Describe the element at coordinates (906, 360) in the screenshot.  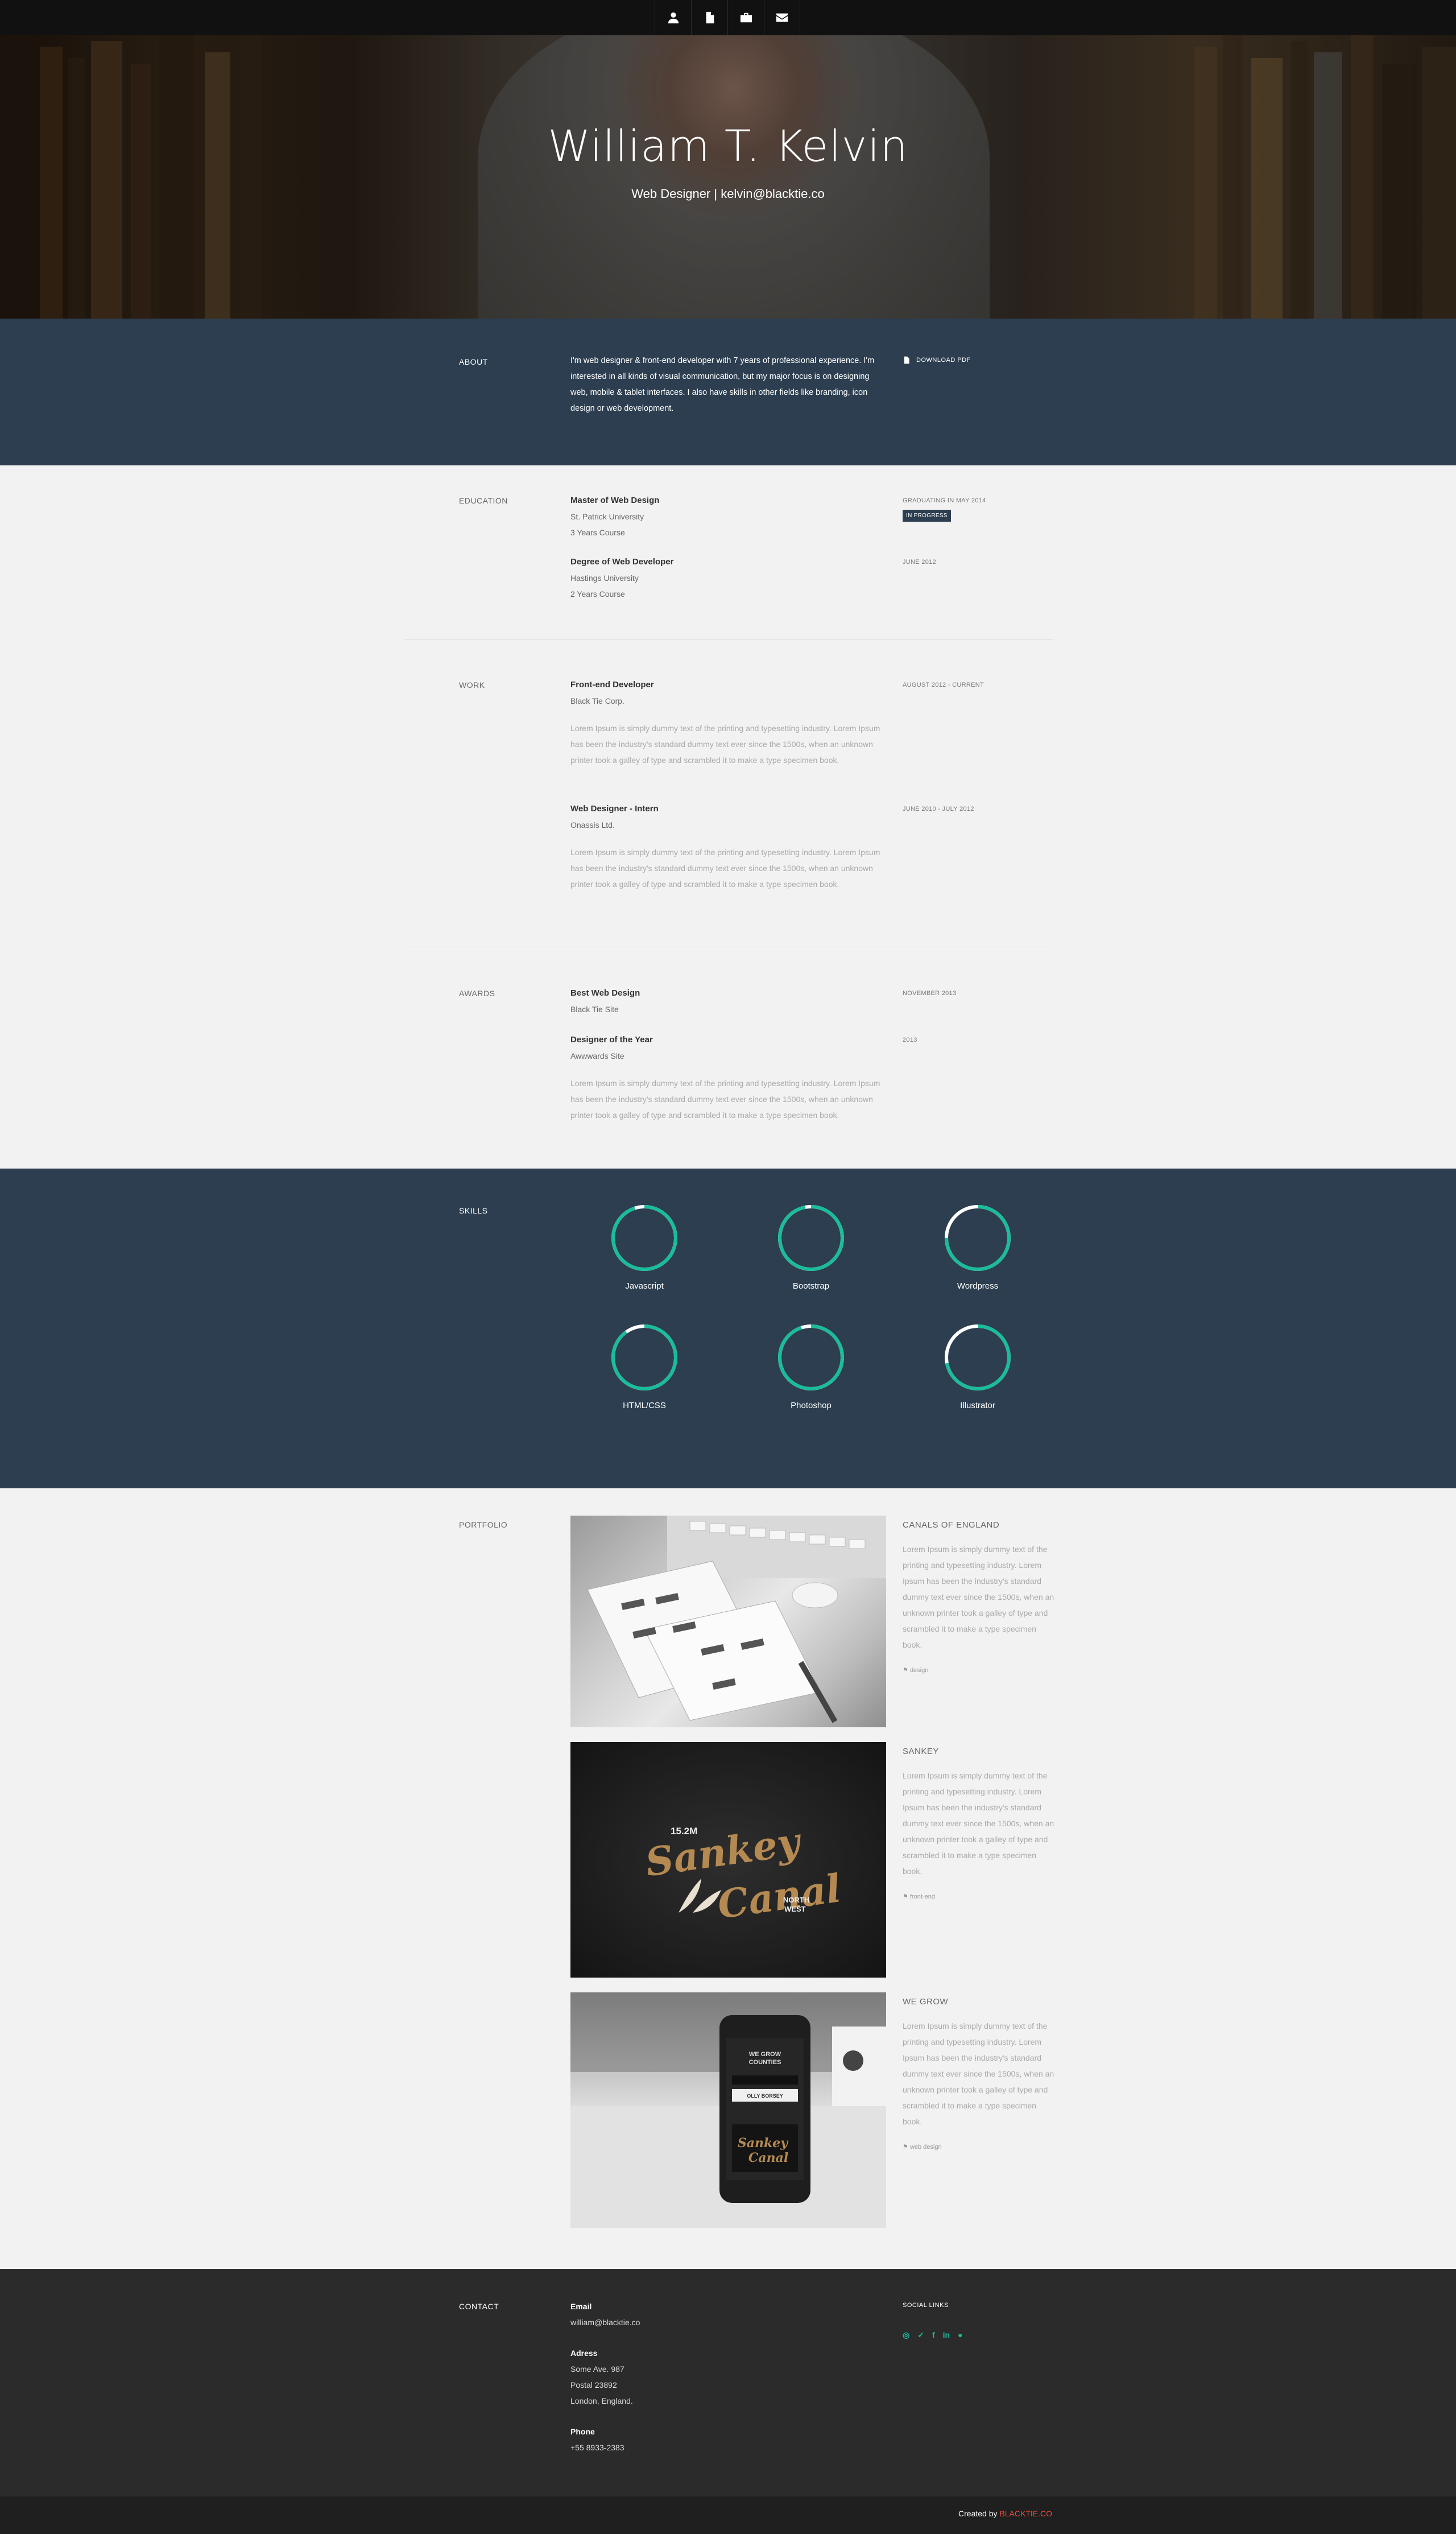
I see `file-icon` at that location.